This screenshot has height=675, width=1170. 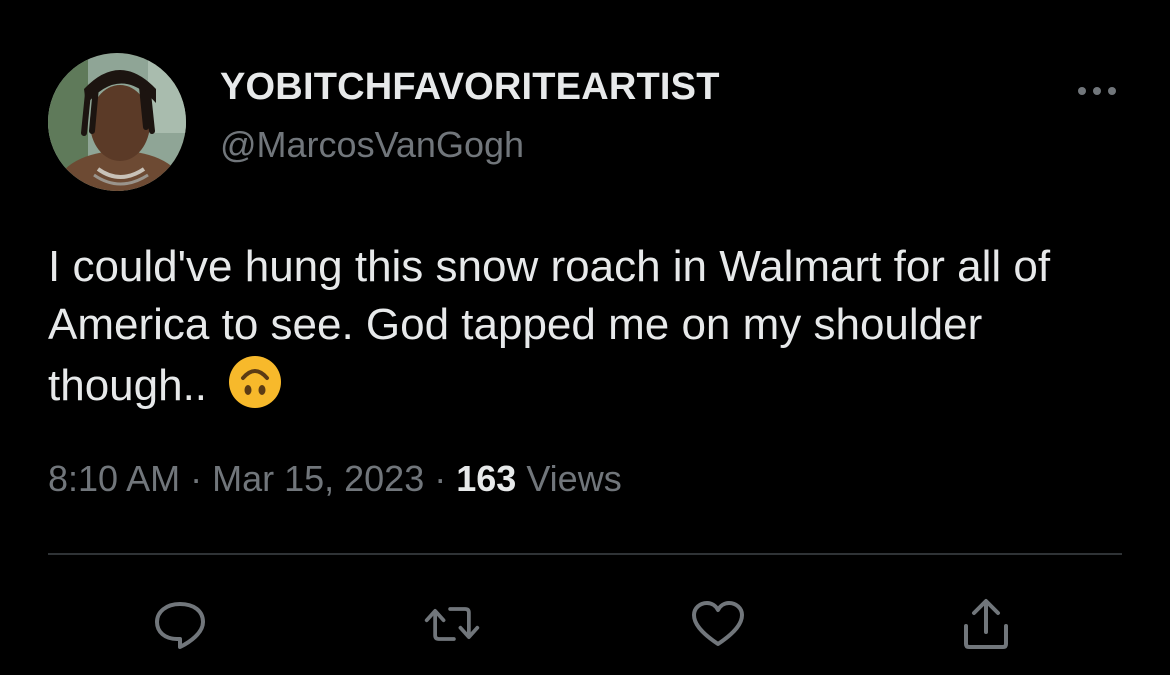 I want to click on more-options-button, so click(x=1097, y=91).